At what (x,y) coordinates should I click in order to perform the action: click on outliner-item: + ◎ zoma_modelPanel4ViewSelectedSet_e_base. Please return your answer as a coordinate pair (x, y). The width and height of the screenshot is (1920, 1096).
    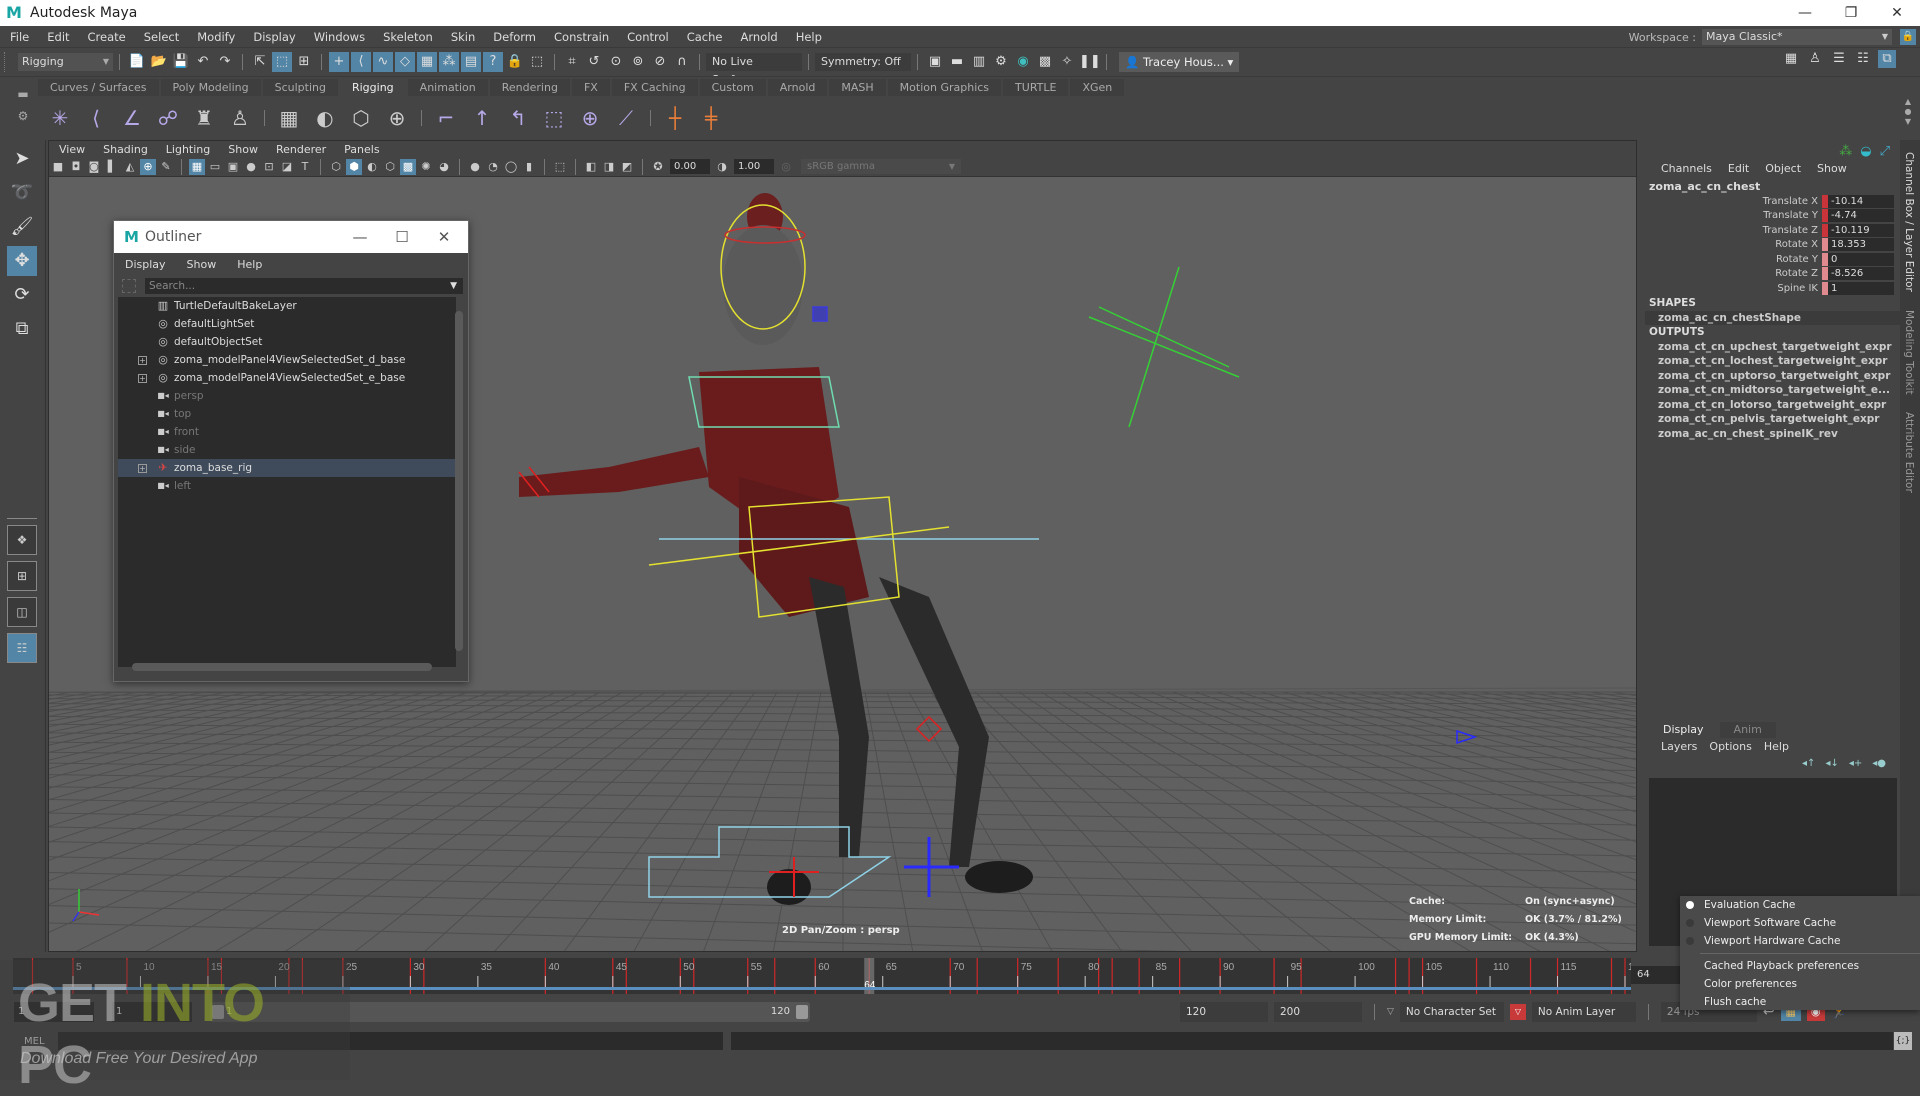
    Looking at the image, I should click on (287, 378).